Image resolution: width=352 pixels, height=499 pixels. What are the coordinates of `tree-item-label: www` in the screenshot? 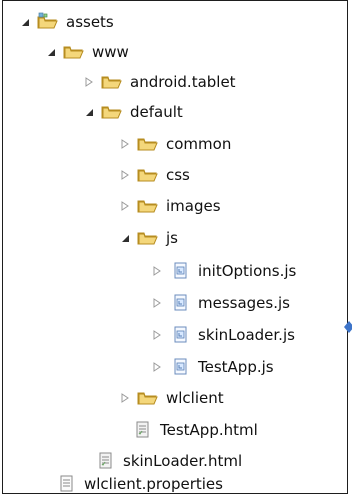 It's located at (110, 52).